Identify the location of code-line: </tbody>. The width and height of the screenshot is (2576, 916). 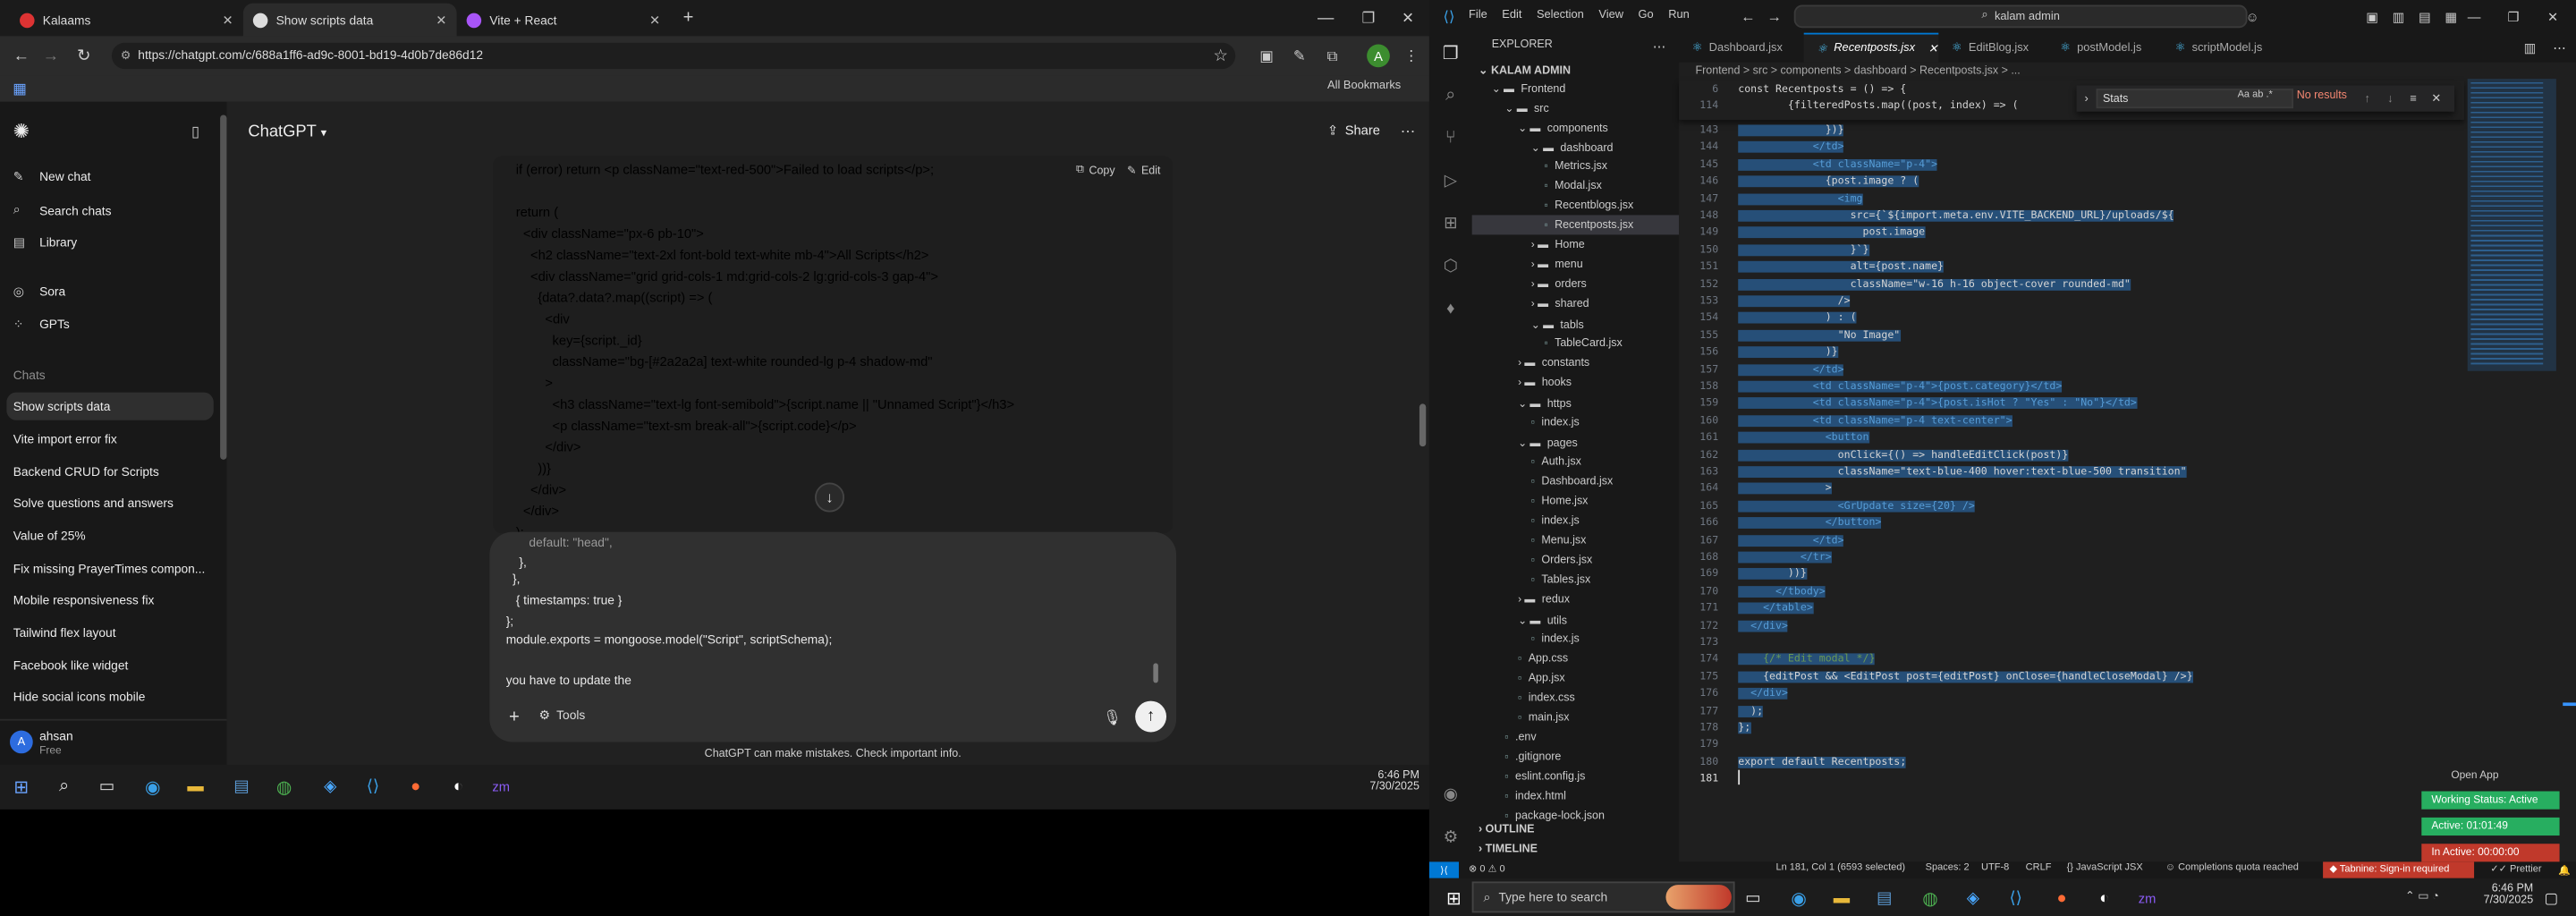
(1782, 591).